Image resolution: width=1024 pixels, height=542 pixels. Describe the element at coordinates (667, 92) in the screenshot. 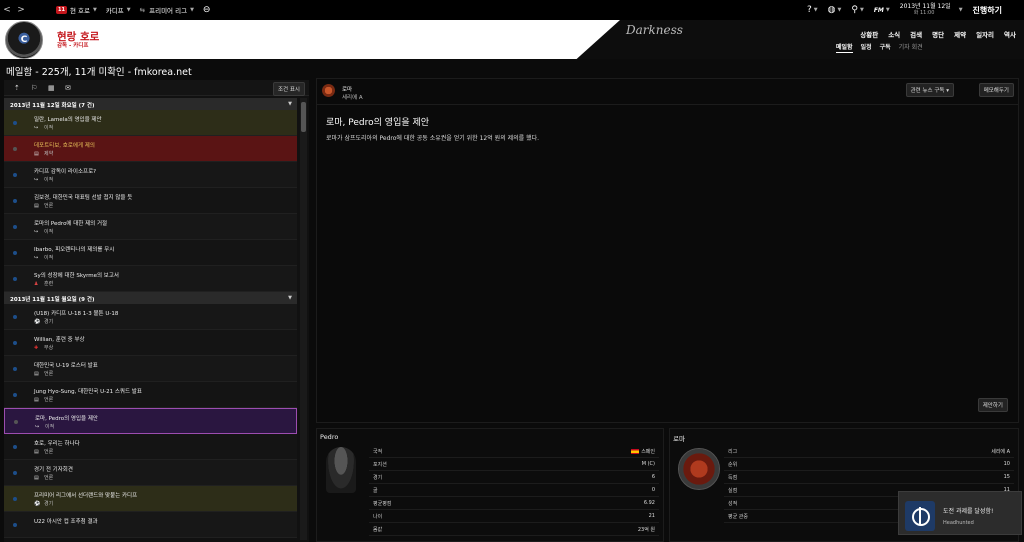

I see `message-header: 로마 세리에 A 관련 뉴스 구독 ▾ 메모해두기` at that location.